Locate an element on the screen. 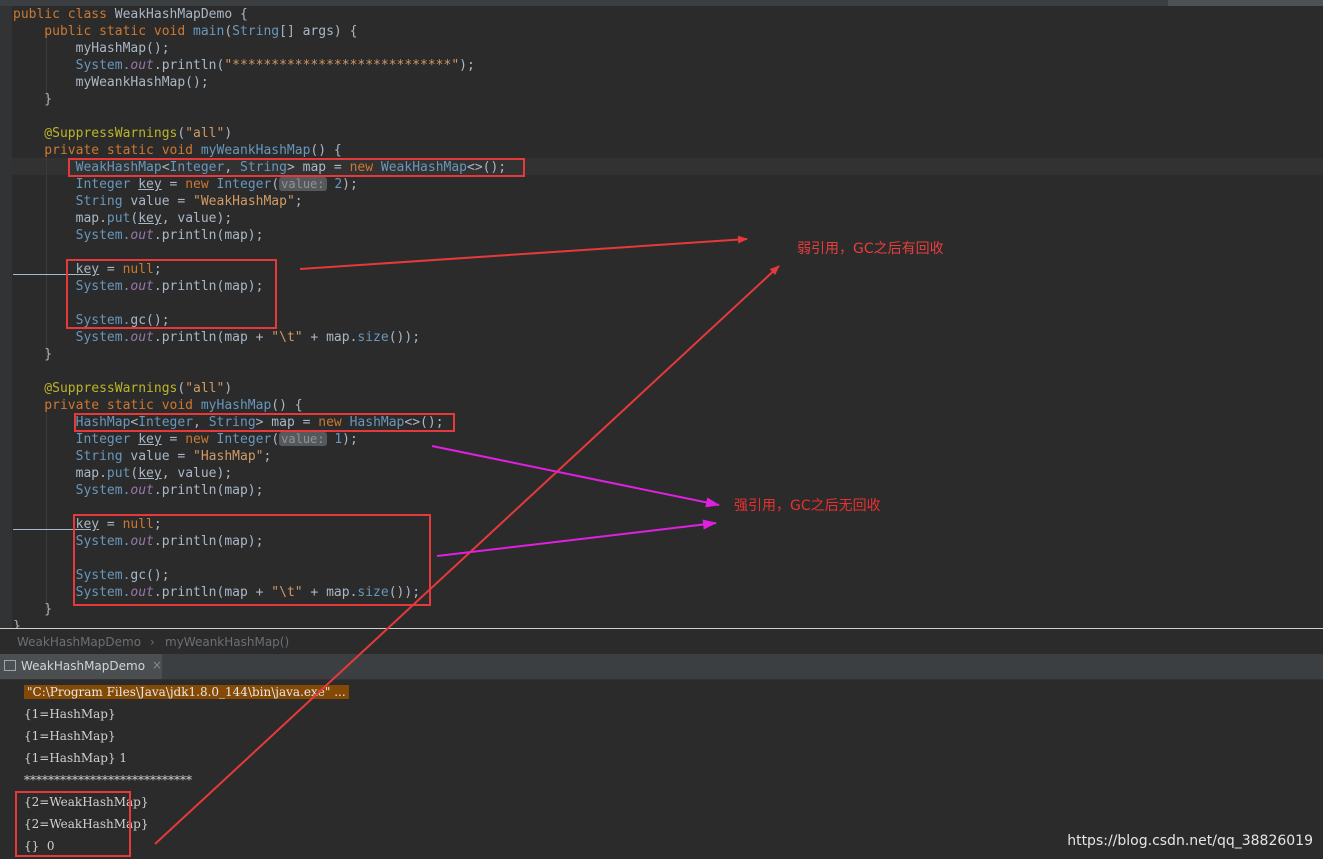  watermark: https://blog.csdn.net/qq_38826019 is located at coordinates (1190, 841).